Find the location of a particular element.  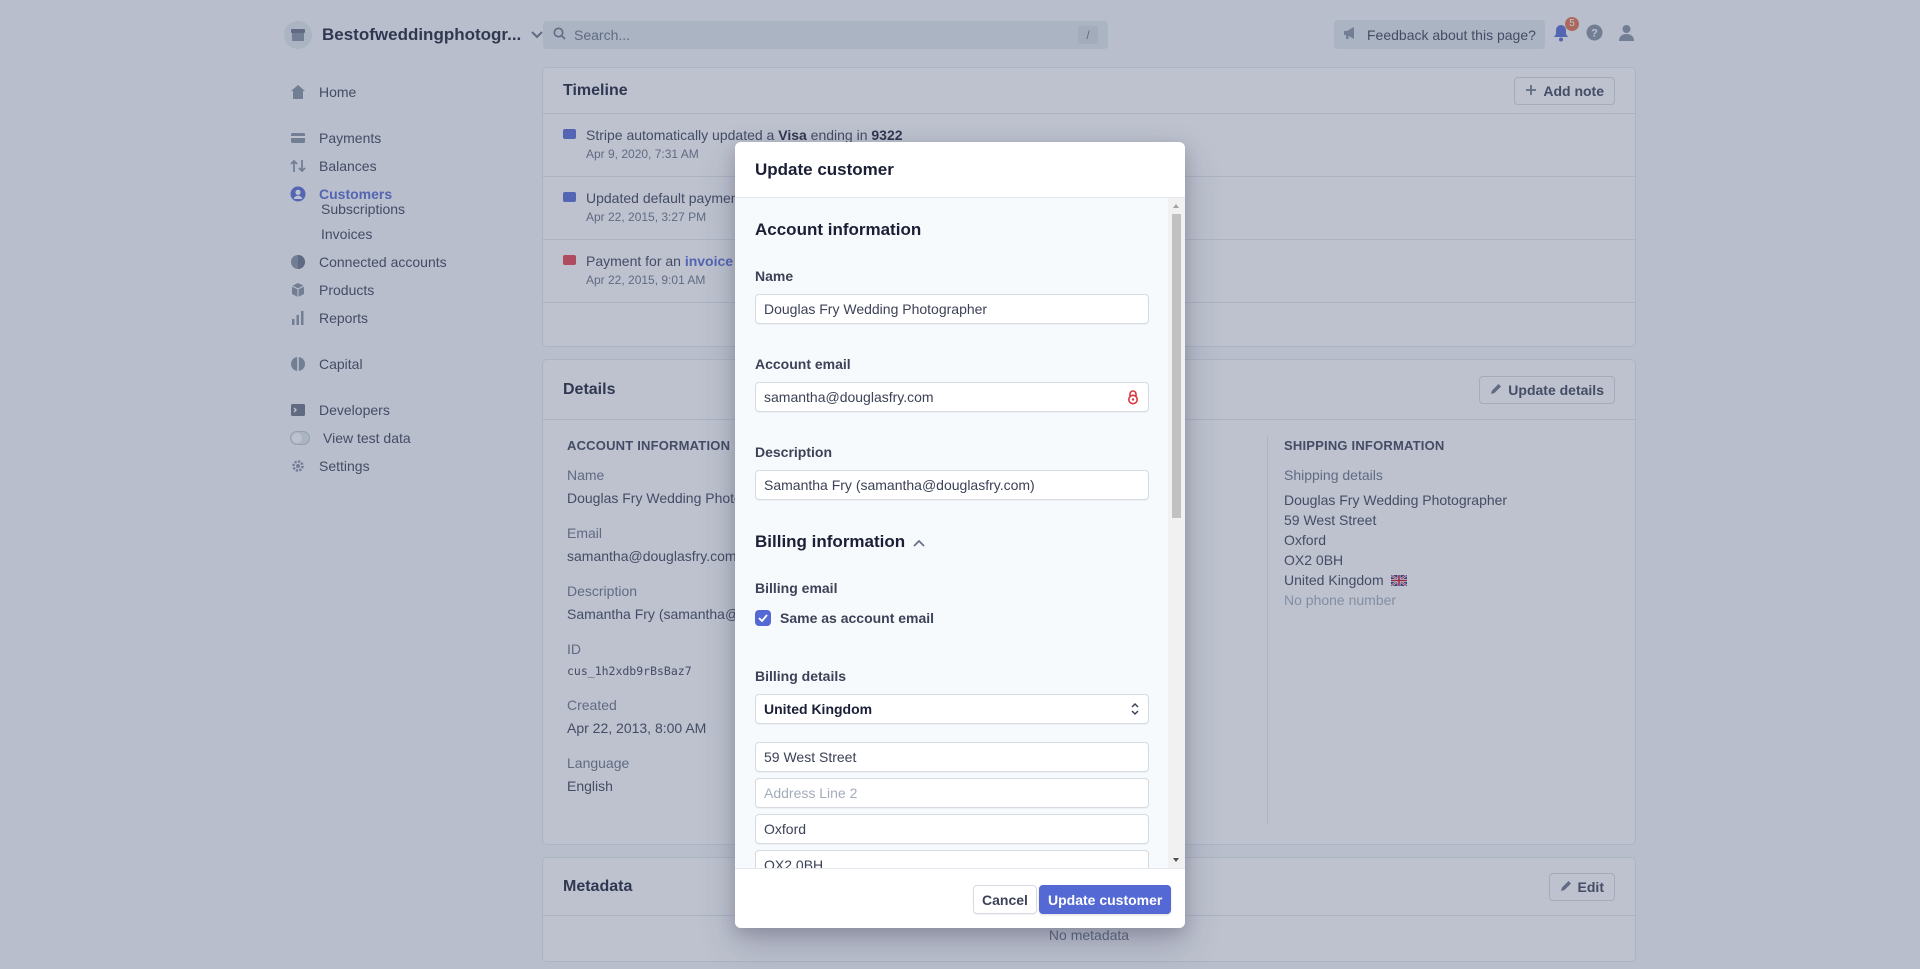

checkbox-label: Same as account email is located at coordinates (857, 618).